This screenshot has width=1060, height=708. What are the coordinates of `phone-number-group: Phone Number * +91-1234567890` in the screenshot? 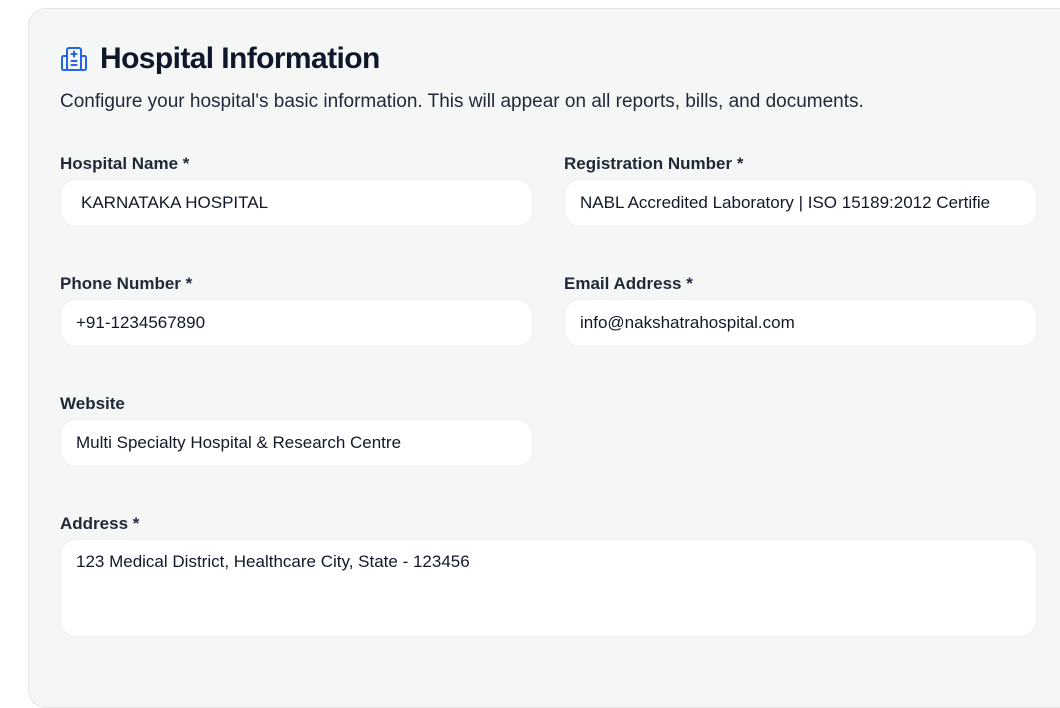 It's located at (296, 310).